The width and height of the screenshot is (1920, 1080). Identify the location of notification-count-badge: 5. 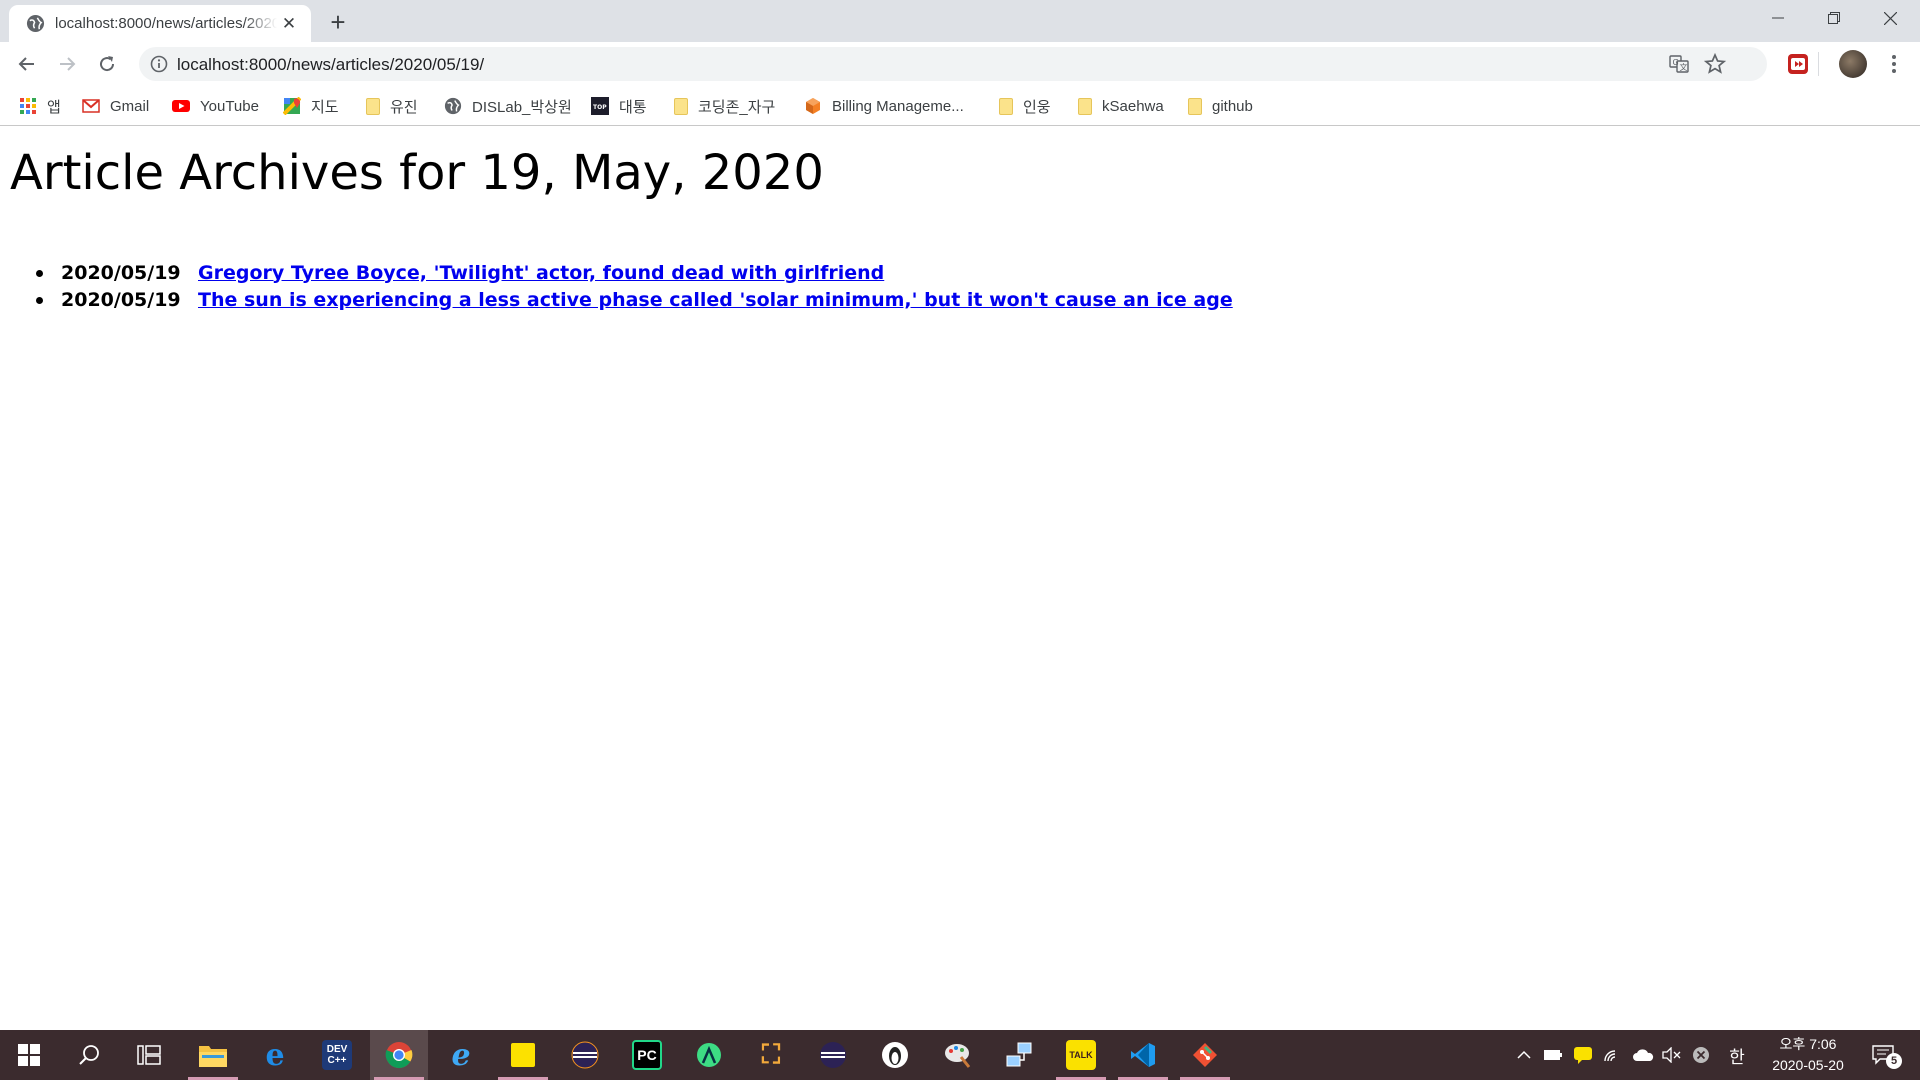
(1894, 1061).